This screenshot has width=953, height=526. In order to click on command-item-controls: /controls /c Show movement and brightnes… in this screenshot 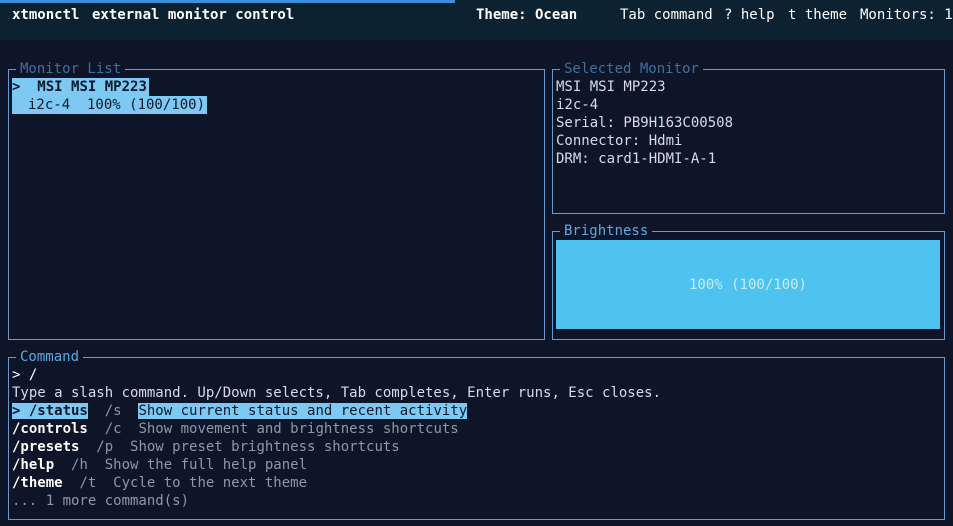, I will do `click(235, 429)`.